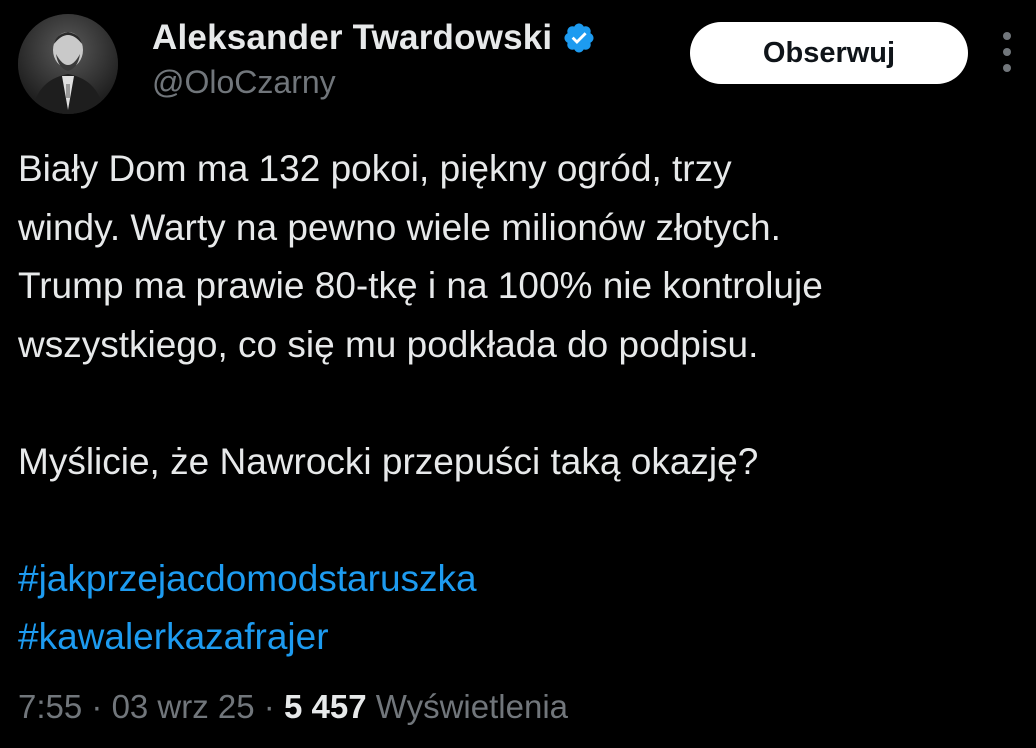 The width and height of the screenshot is (1036, 748). I want to click on avatar, so click(68, 64).